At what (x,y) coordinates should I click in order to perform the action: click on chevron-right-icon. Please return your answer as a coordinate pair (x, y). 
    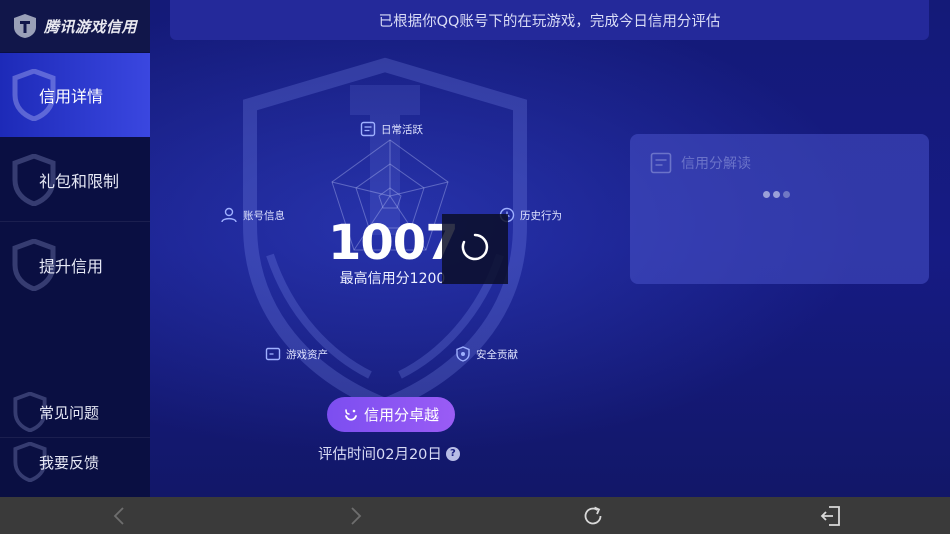
    Looking at the image, I should click on (356, 515).